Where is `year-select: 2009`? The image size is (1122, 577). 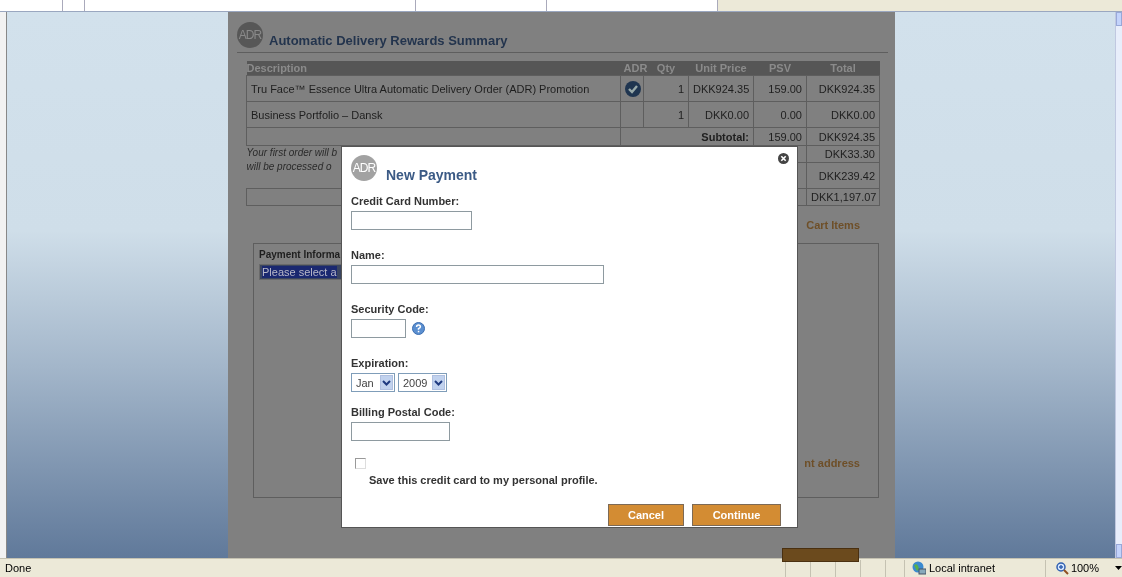 year-select: 2009 is located at coordinates (422, 382).